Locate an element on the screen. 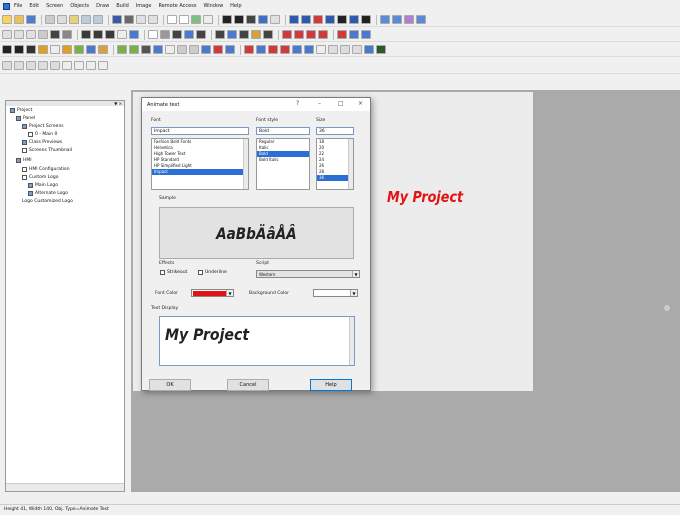  align-center-icon is located at coordinates (98, 34).